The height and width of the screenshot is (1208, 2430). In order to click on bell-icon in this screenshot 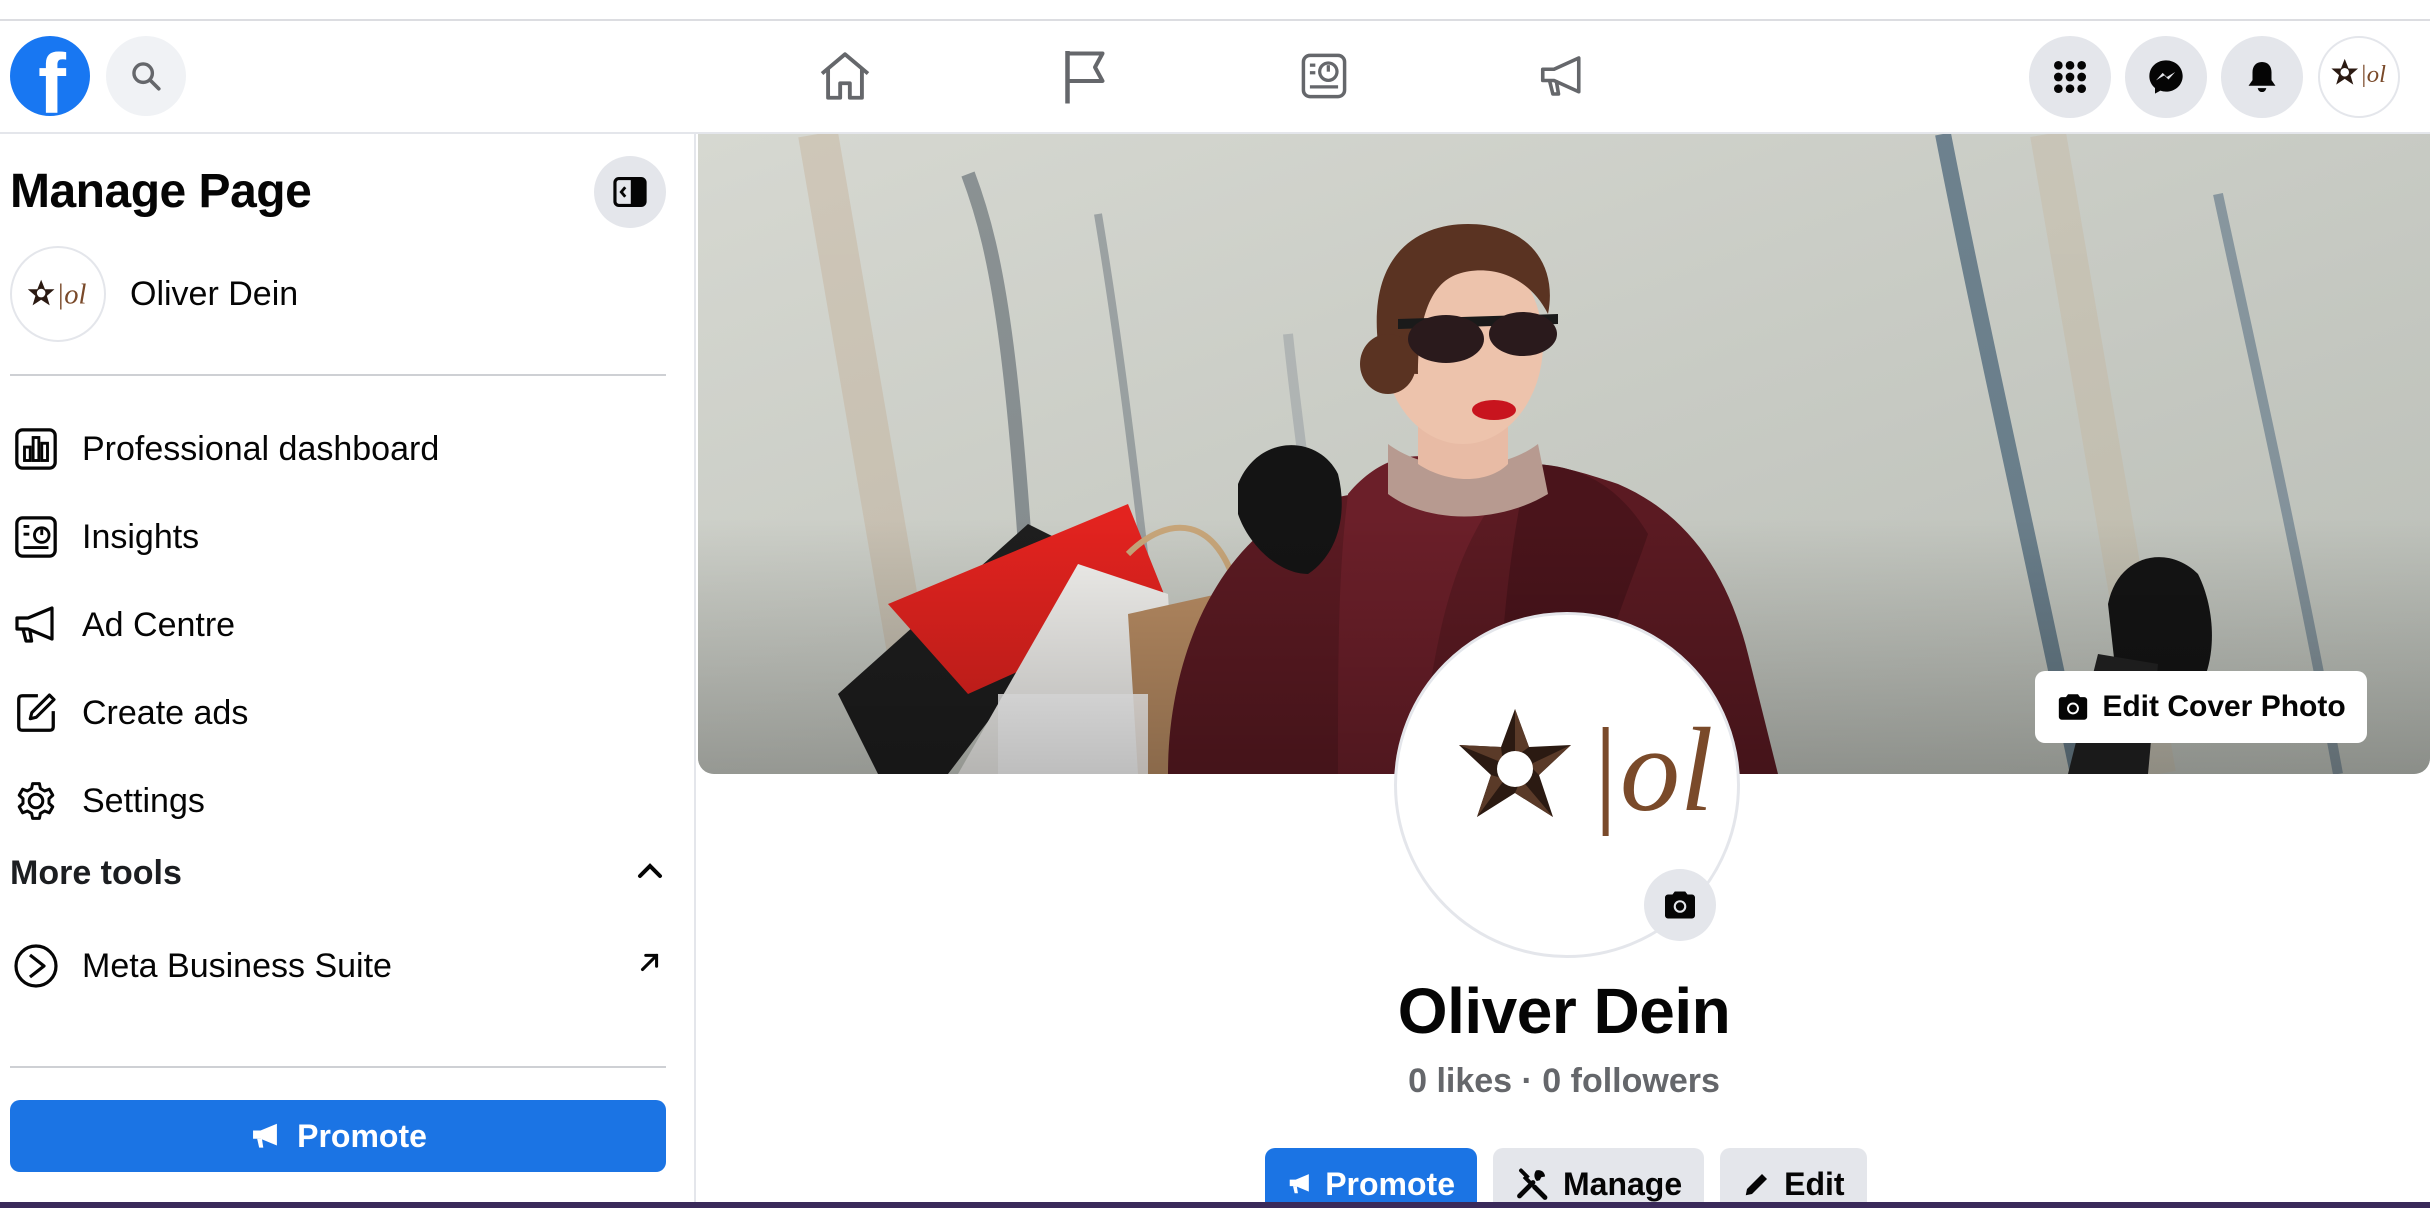, I will do `click(2262, 77)`.